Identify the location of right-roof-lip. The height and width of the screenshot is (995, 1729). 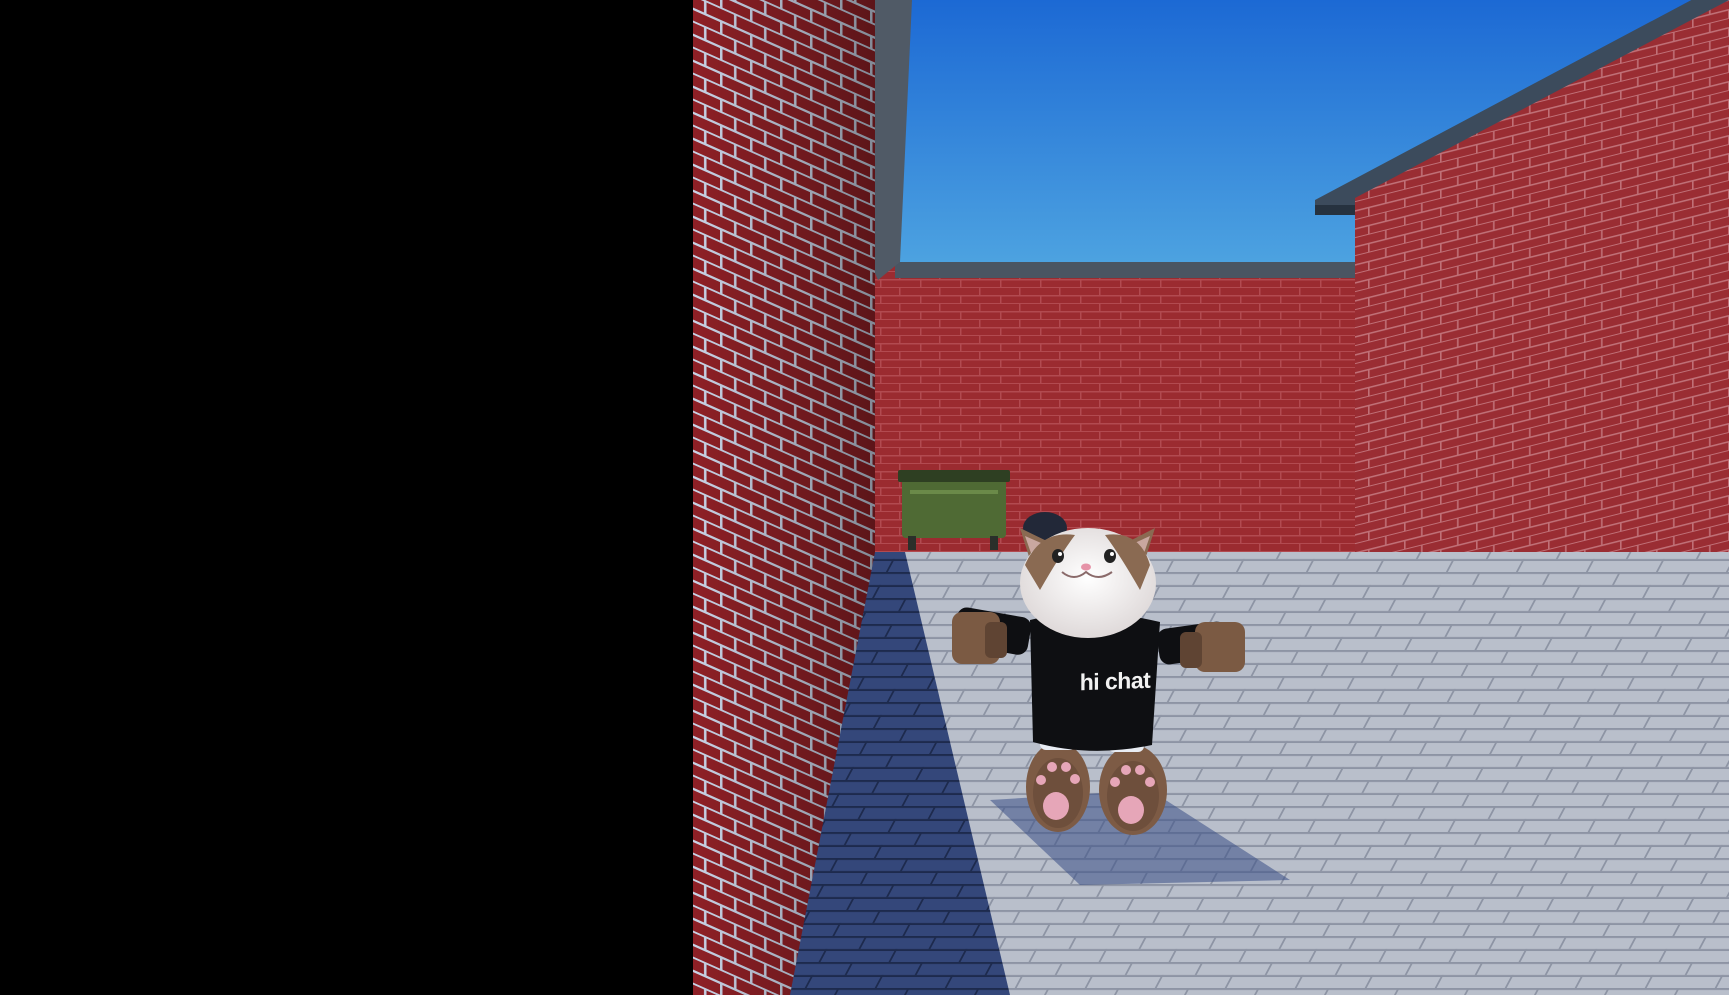
(1335, 210).